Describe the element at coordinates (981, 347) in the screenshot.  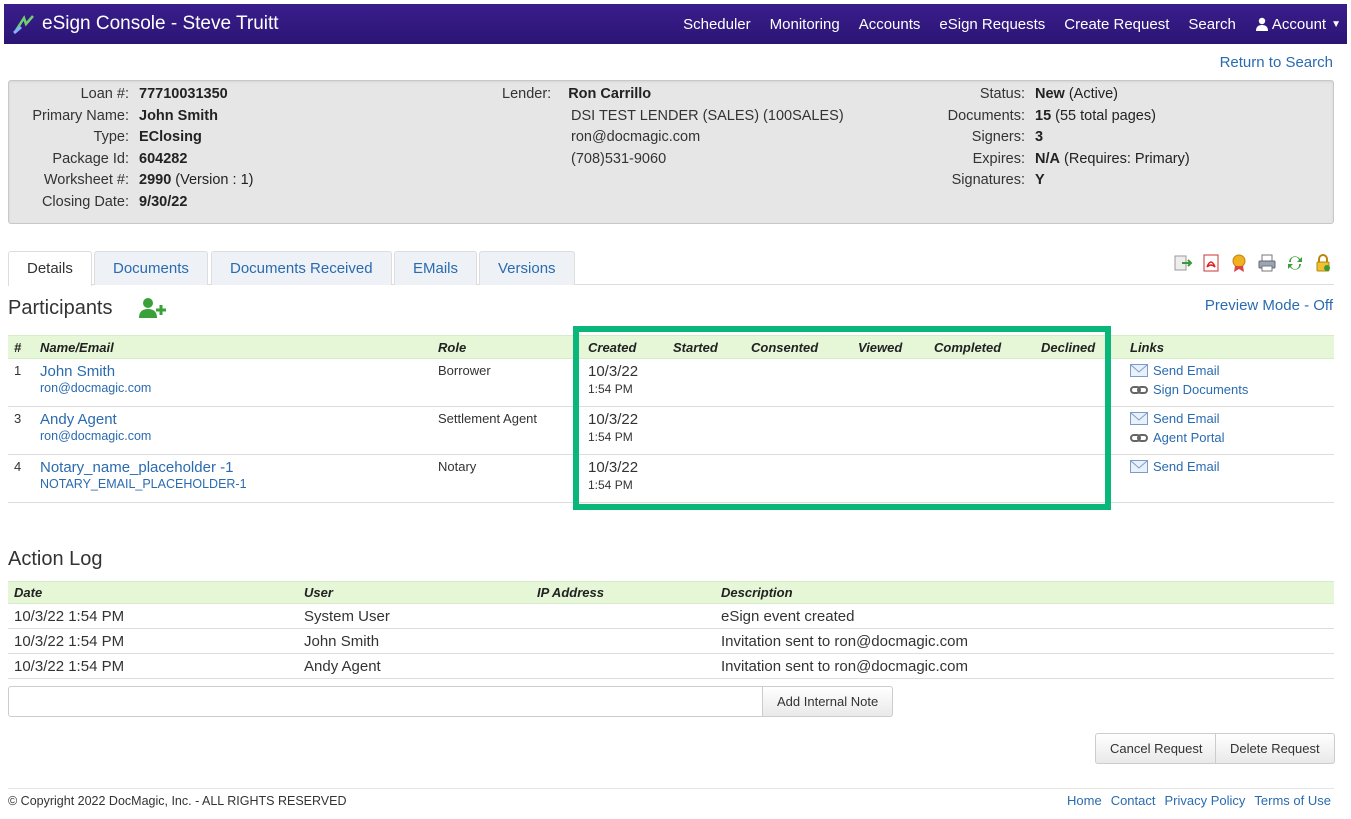
I see `col-completed: Completed` at that location.